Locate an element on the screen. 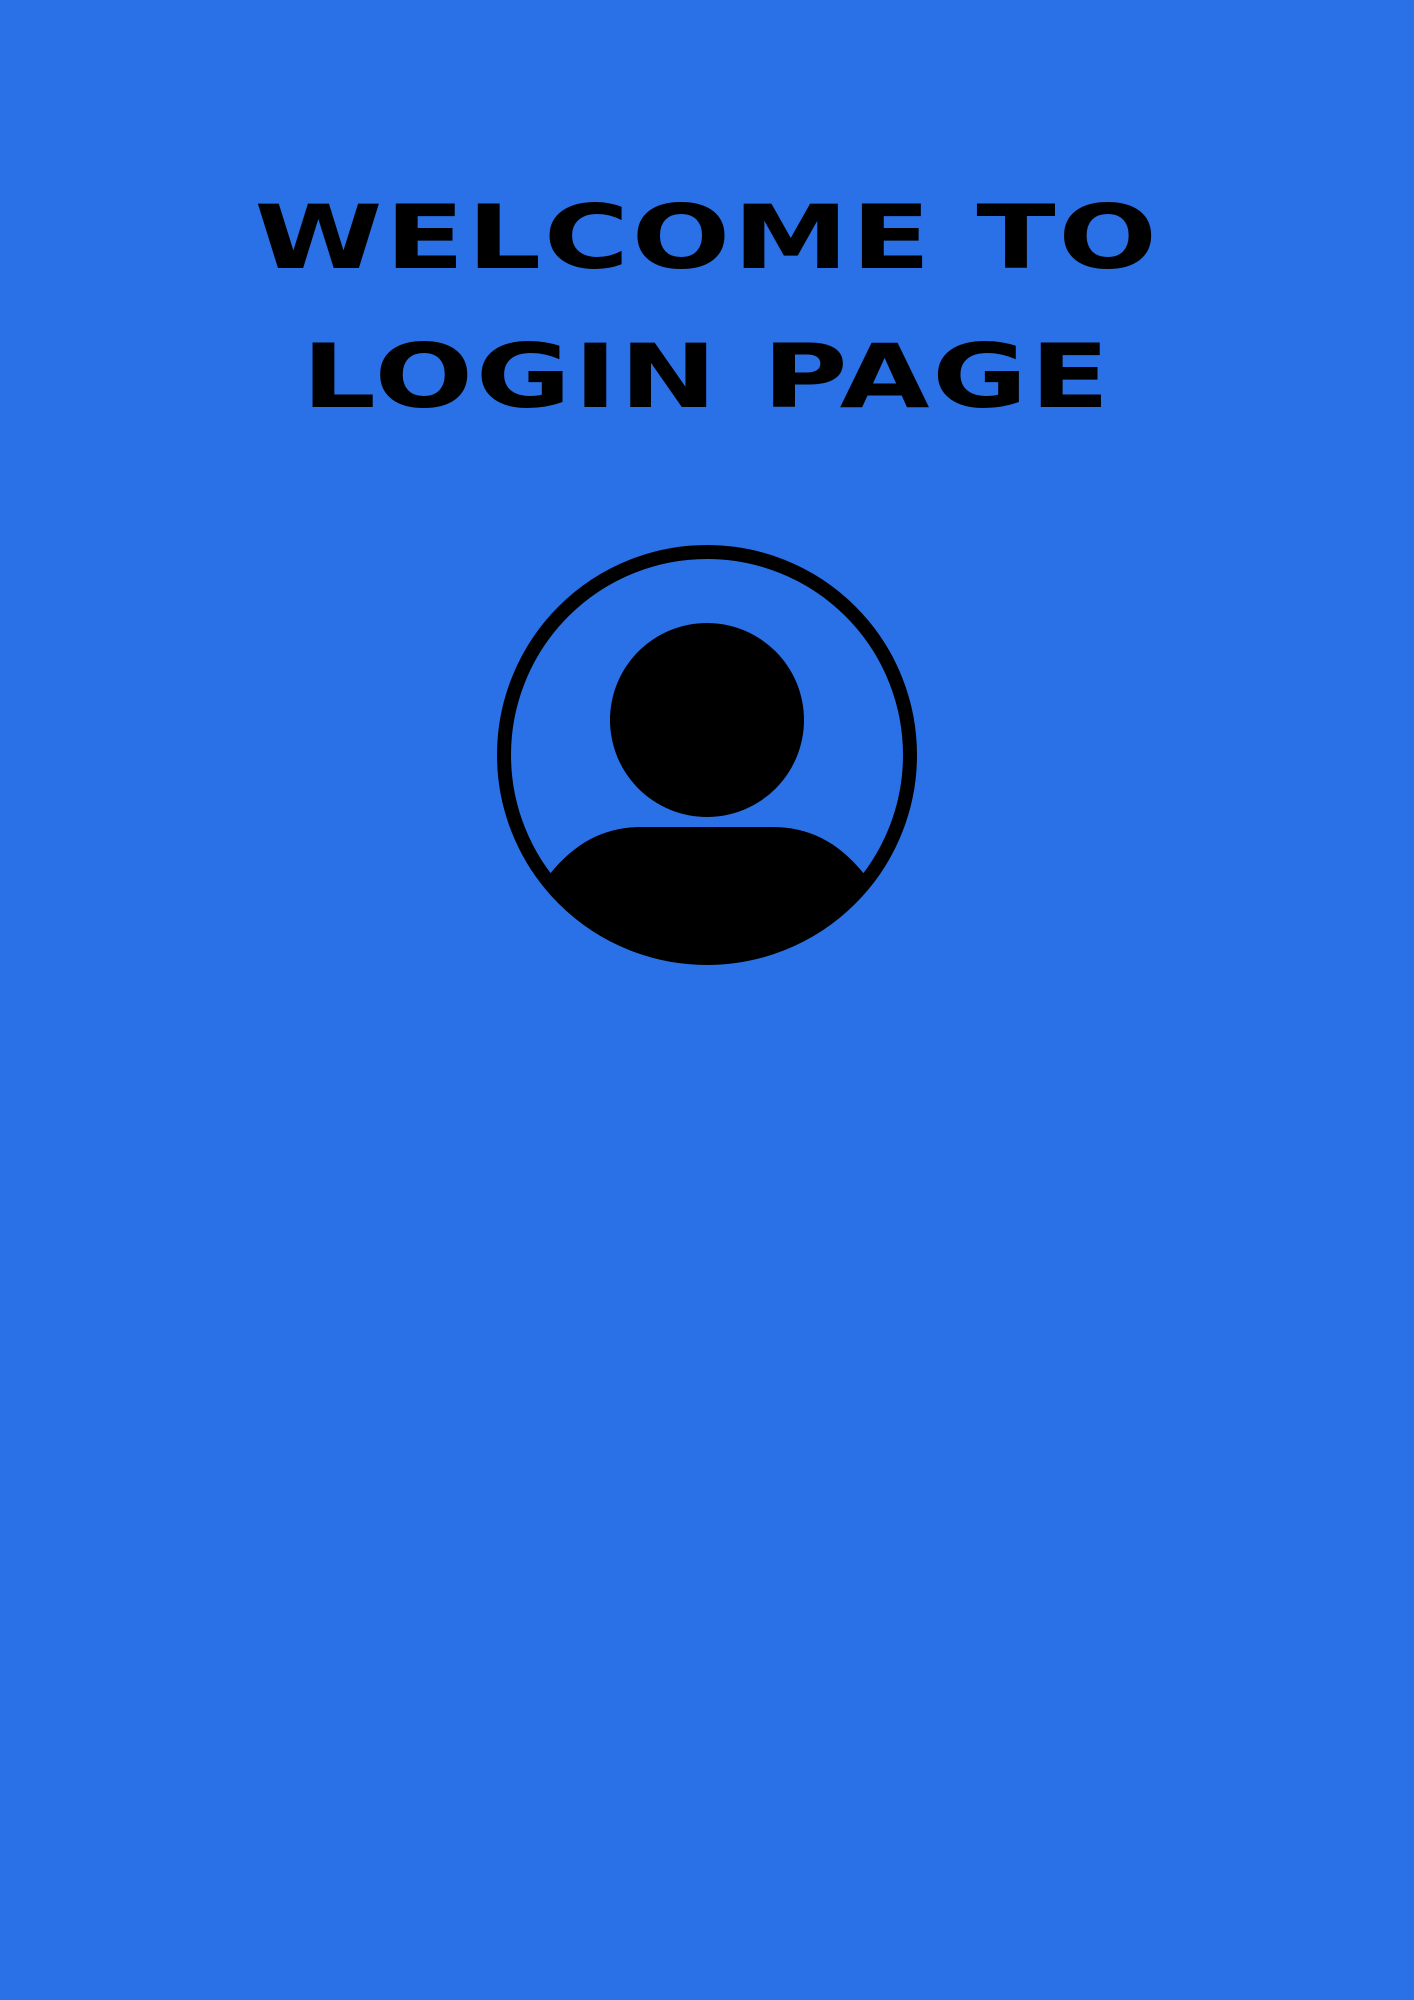 The height and width of the screenshot is (2000, 1414). page-title: WELCOME TO LOGIN PAGE is located at coordinates (707, 307).